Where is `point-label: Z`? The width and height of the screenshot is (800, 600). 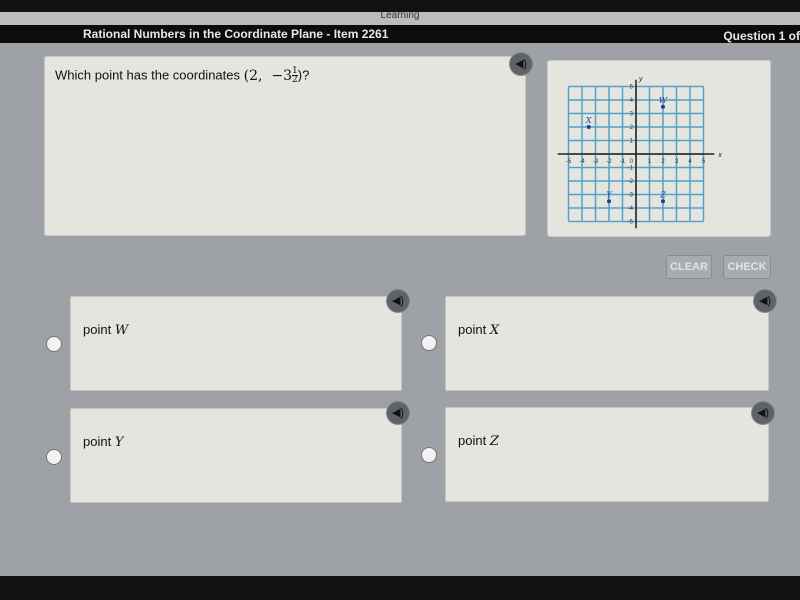 point-label: Z is located at coordinates (662, 194).